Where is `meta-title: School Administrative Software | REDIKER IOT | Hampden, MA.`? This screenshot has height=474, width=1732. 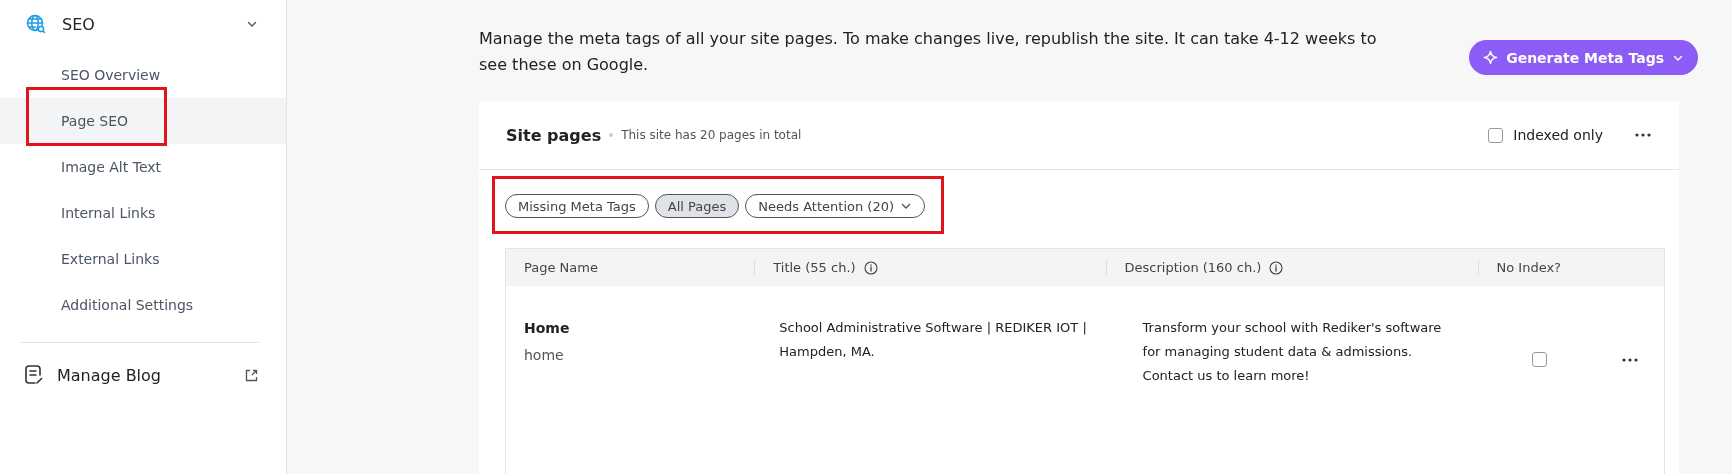
meta-title: School Administrative Software | REDIKER IOT | Hampden, MA. is located at coordinates (933, 340).